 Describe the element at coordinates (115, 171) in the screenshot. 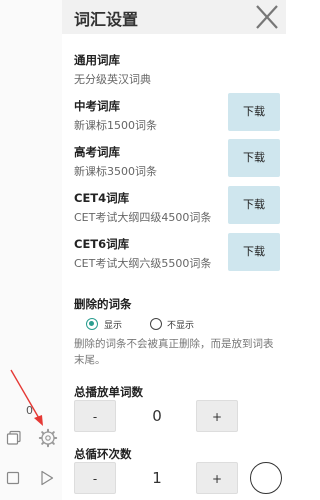

I see `library-subtitle: 新课标3500词条` at that location.